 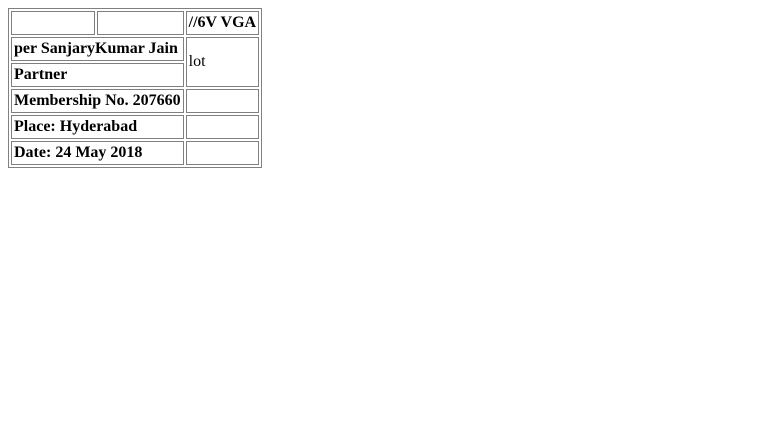 I want to click on table-row: Date: 24 May 2018, so click(x=135, y=153).